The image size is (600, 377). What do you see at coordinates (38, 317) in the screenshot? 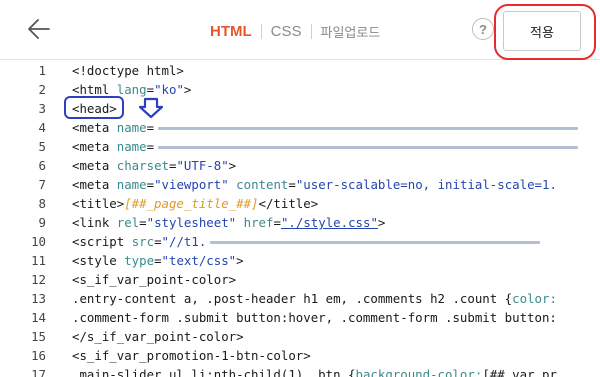
I see `line-number: 14` at bounding box center [38, 317].